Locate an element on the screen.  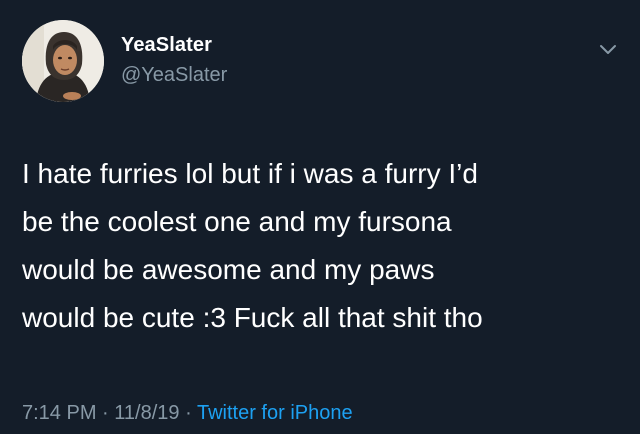
profile-photo-icon is located at coordinates (63, 61).